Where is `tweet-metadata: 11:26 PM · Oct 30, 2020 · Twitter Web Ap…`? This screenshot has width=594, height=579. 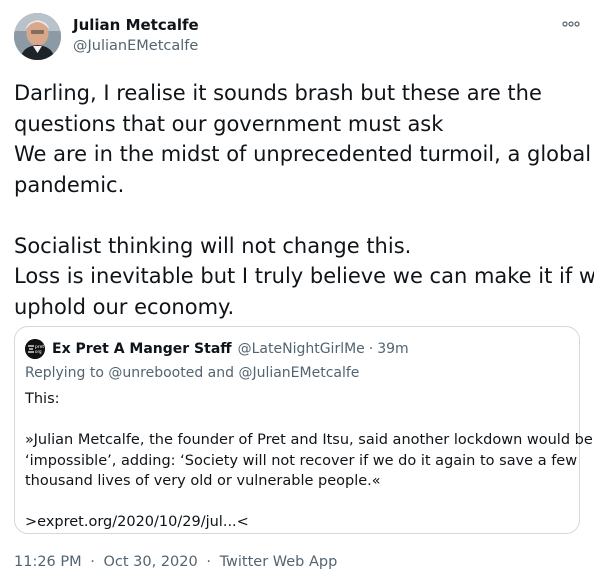
tweet-metadata: 11:26 PM · Oct 30, 2020 · Twitter Web Ap… is located at coordinates (175, 562).